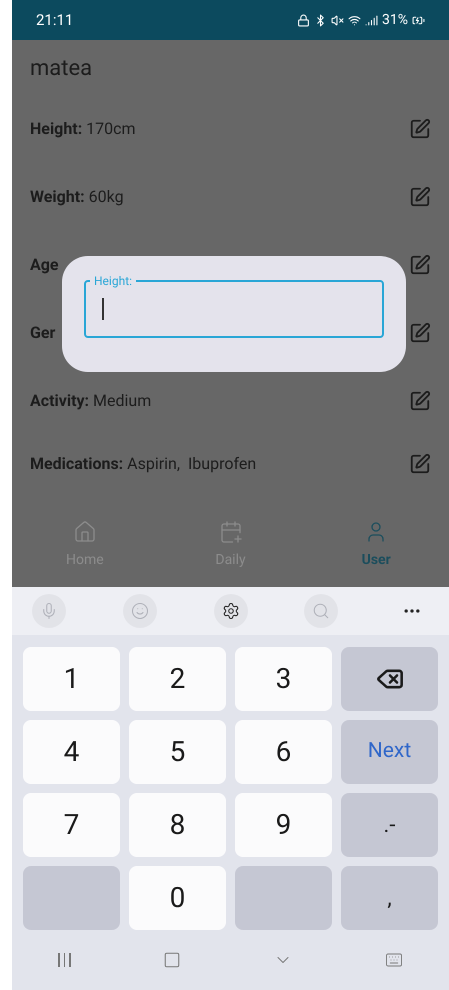 The image size is (449, 990). I want to click on profile-field: Weight: 60kg, so click(77, 197).